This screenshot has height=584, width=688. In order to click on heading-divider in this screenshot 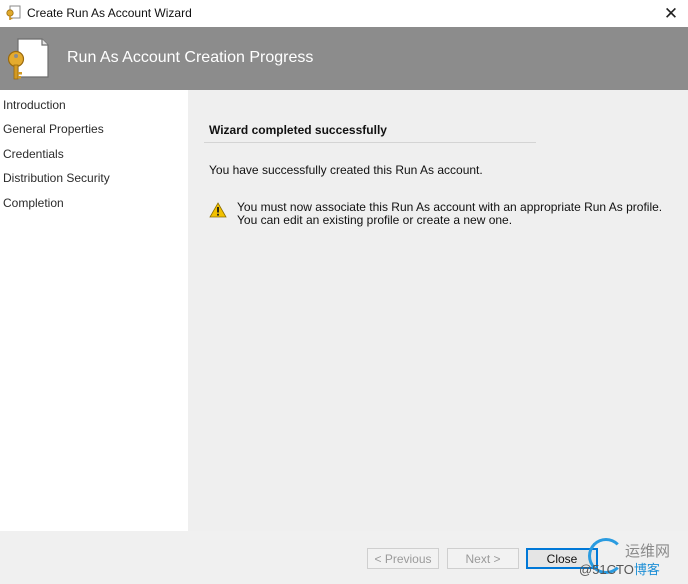, I will do `click(370, 142)`.